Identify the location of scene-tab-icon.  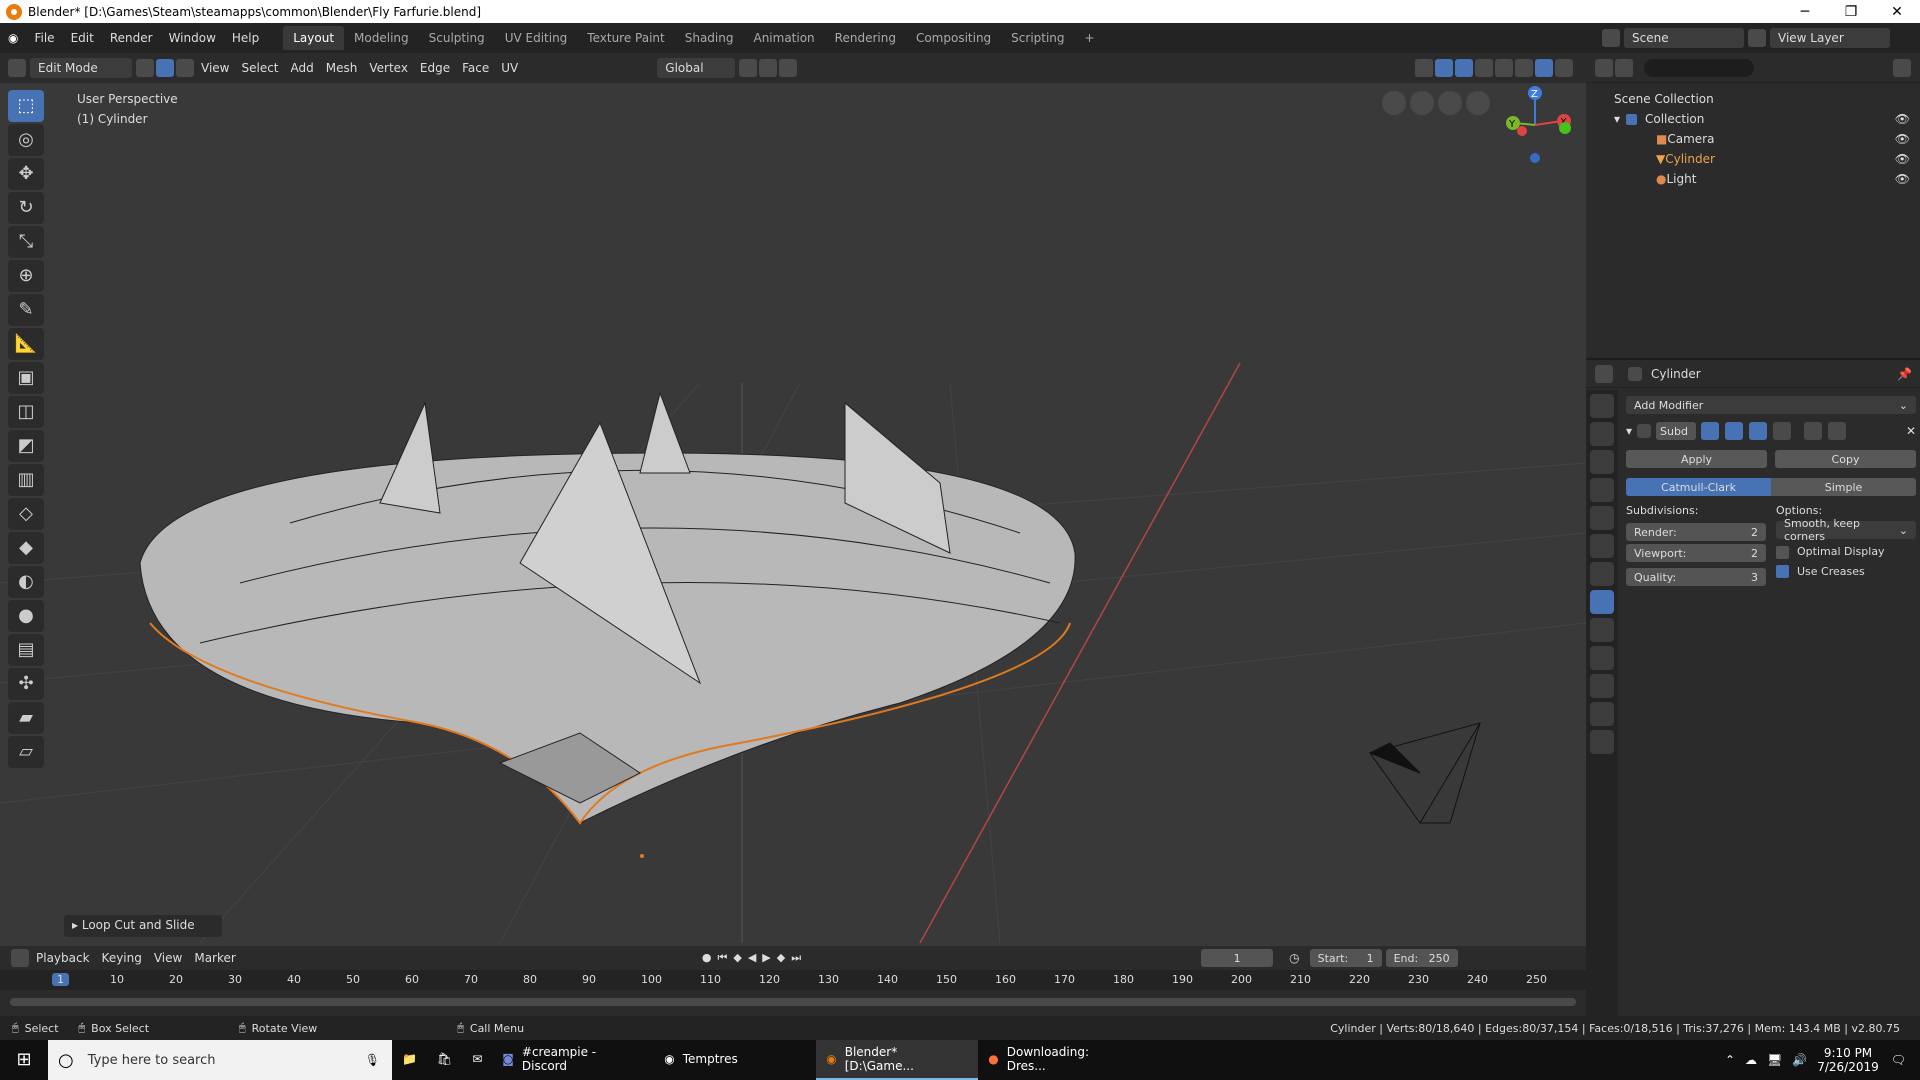
(1602, 518).